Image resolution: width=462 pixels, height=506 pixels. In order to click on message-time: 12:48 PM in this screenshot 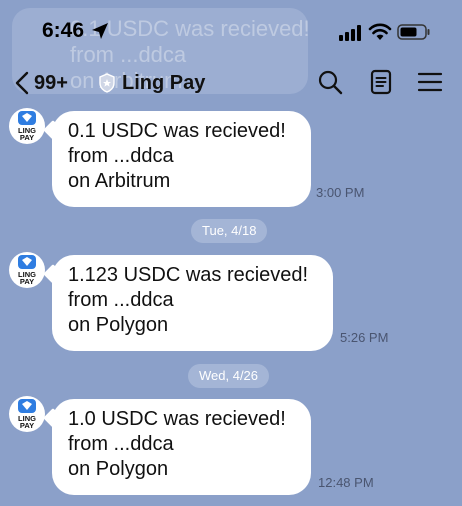, I will do `click(346, 482)`.